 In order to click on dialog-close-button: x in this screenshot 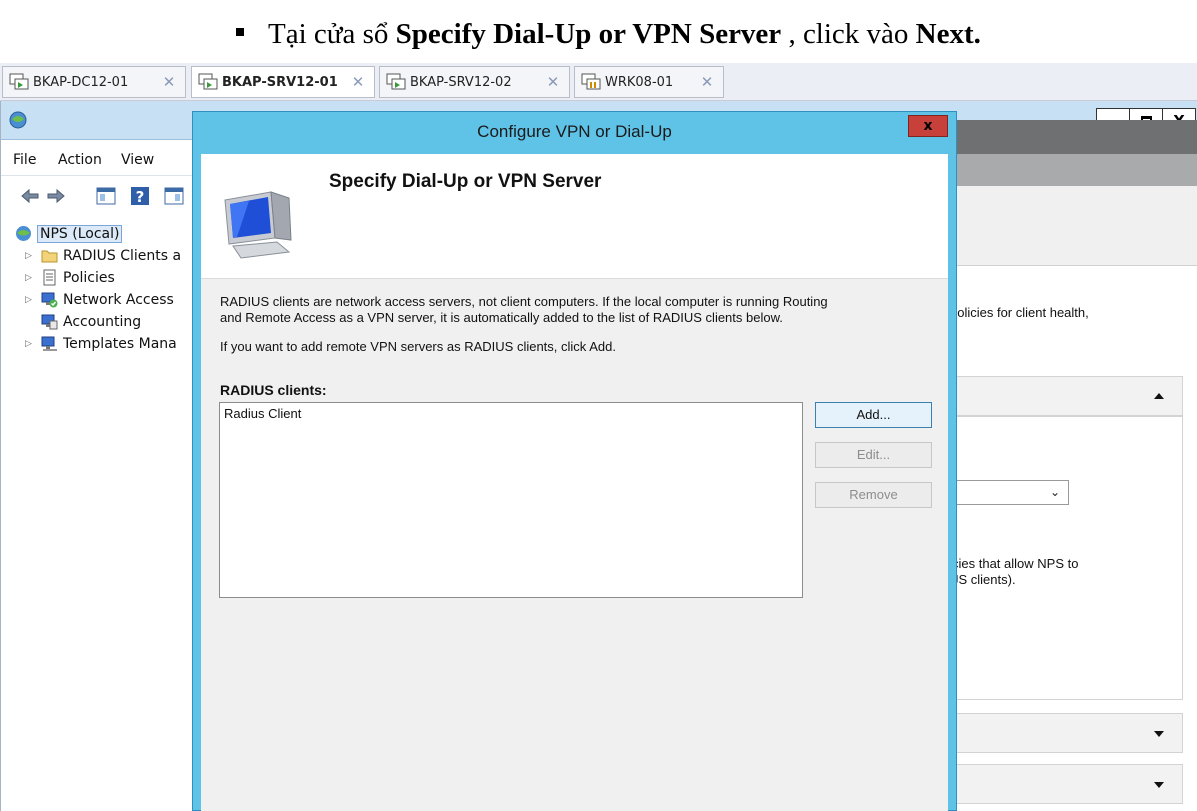, I will do `click(928, 126)`.